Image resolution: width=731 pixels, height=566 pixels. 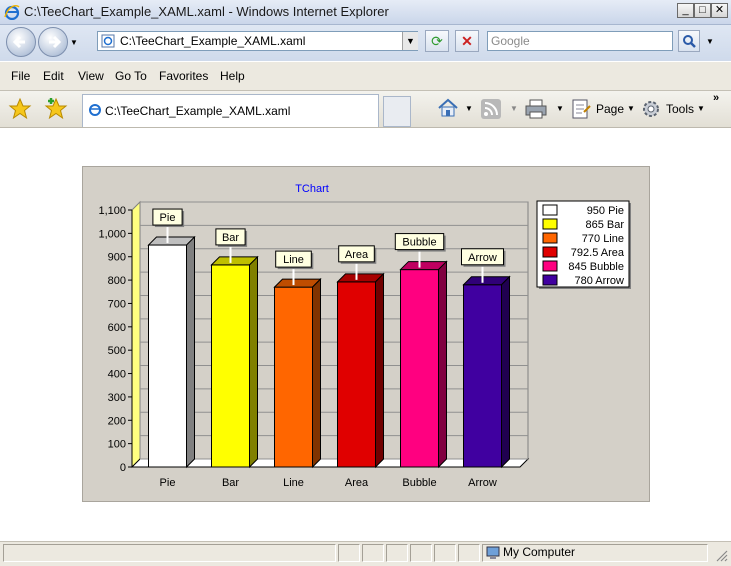 What do you see at coordinates (131, 76) in the screenshot?
I see `menu-goto: Go To` at bounding box center [131, 76].